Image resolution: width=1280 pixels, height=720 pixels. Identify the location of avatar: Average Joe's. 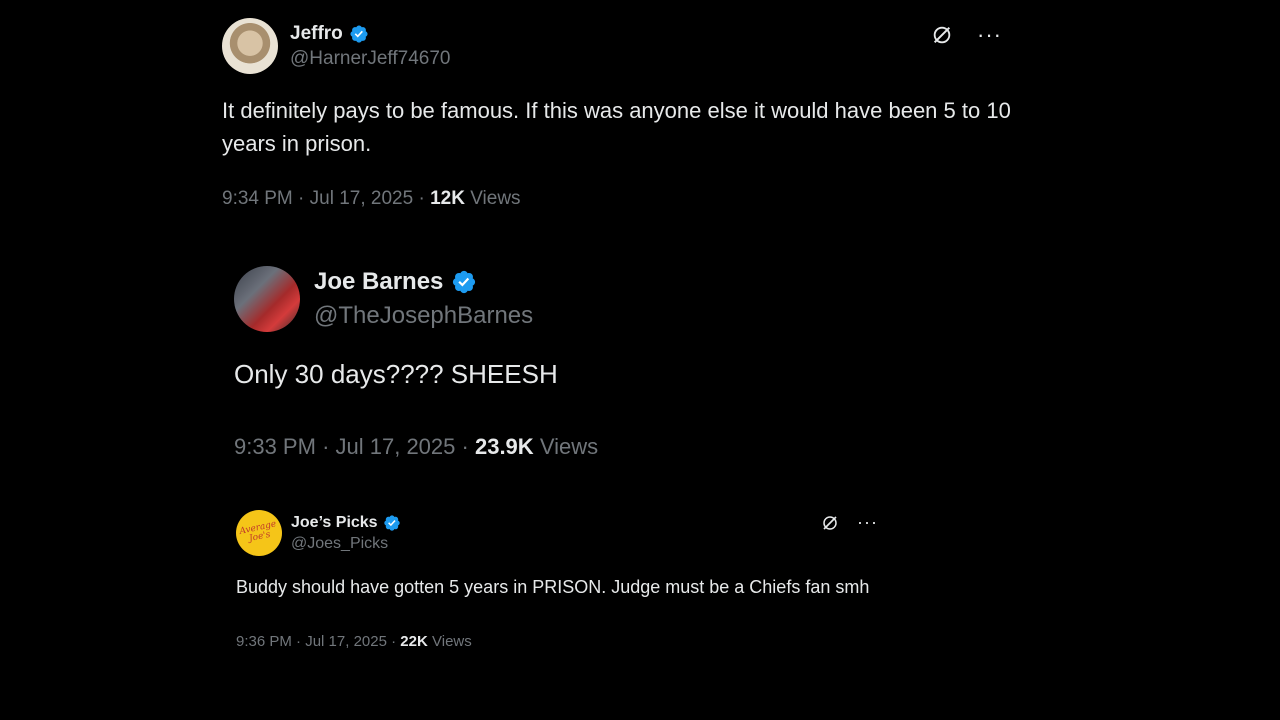
(259, 533).